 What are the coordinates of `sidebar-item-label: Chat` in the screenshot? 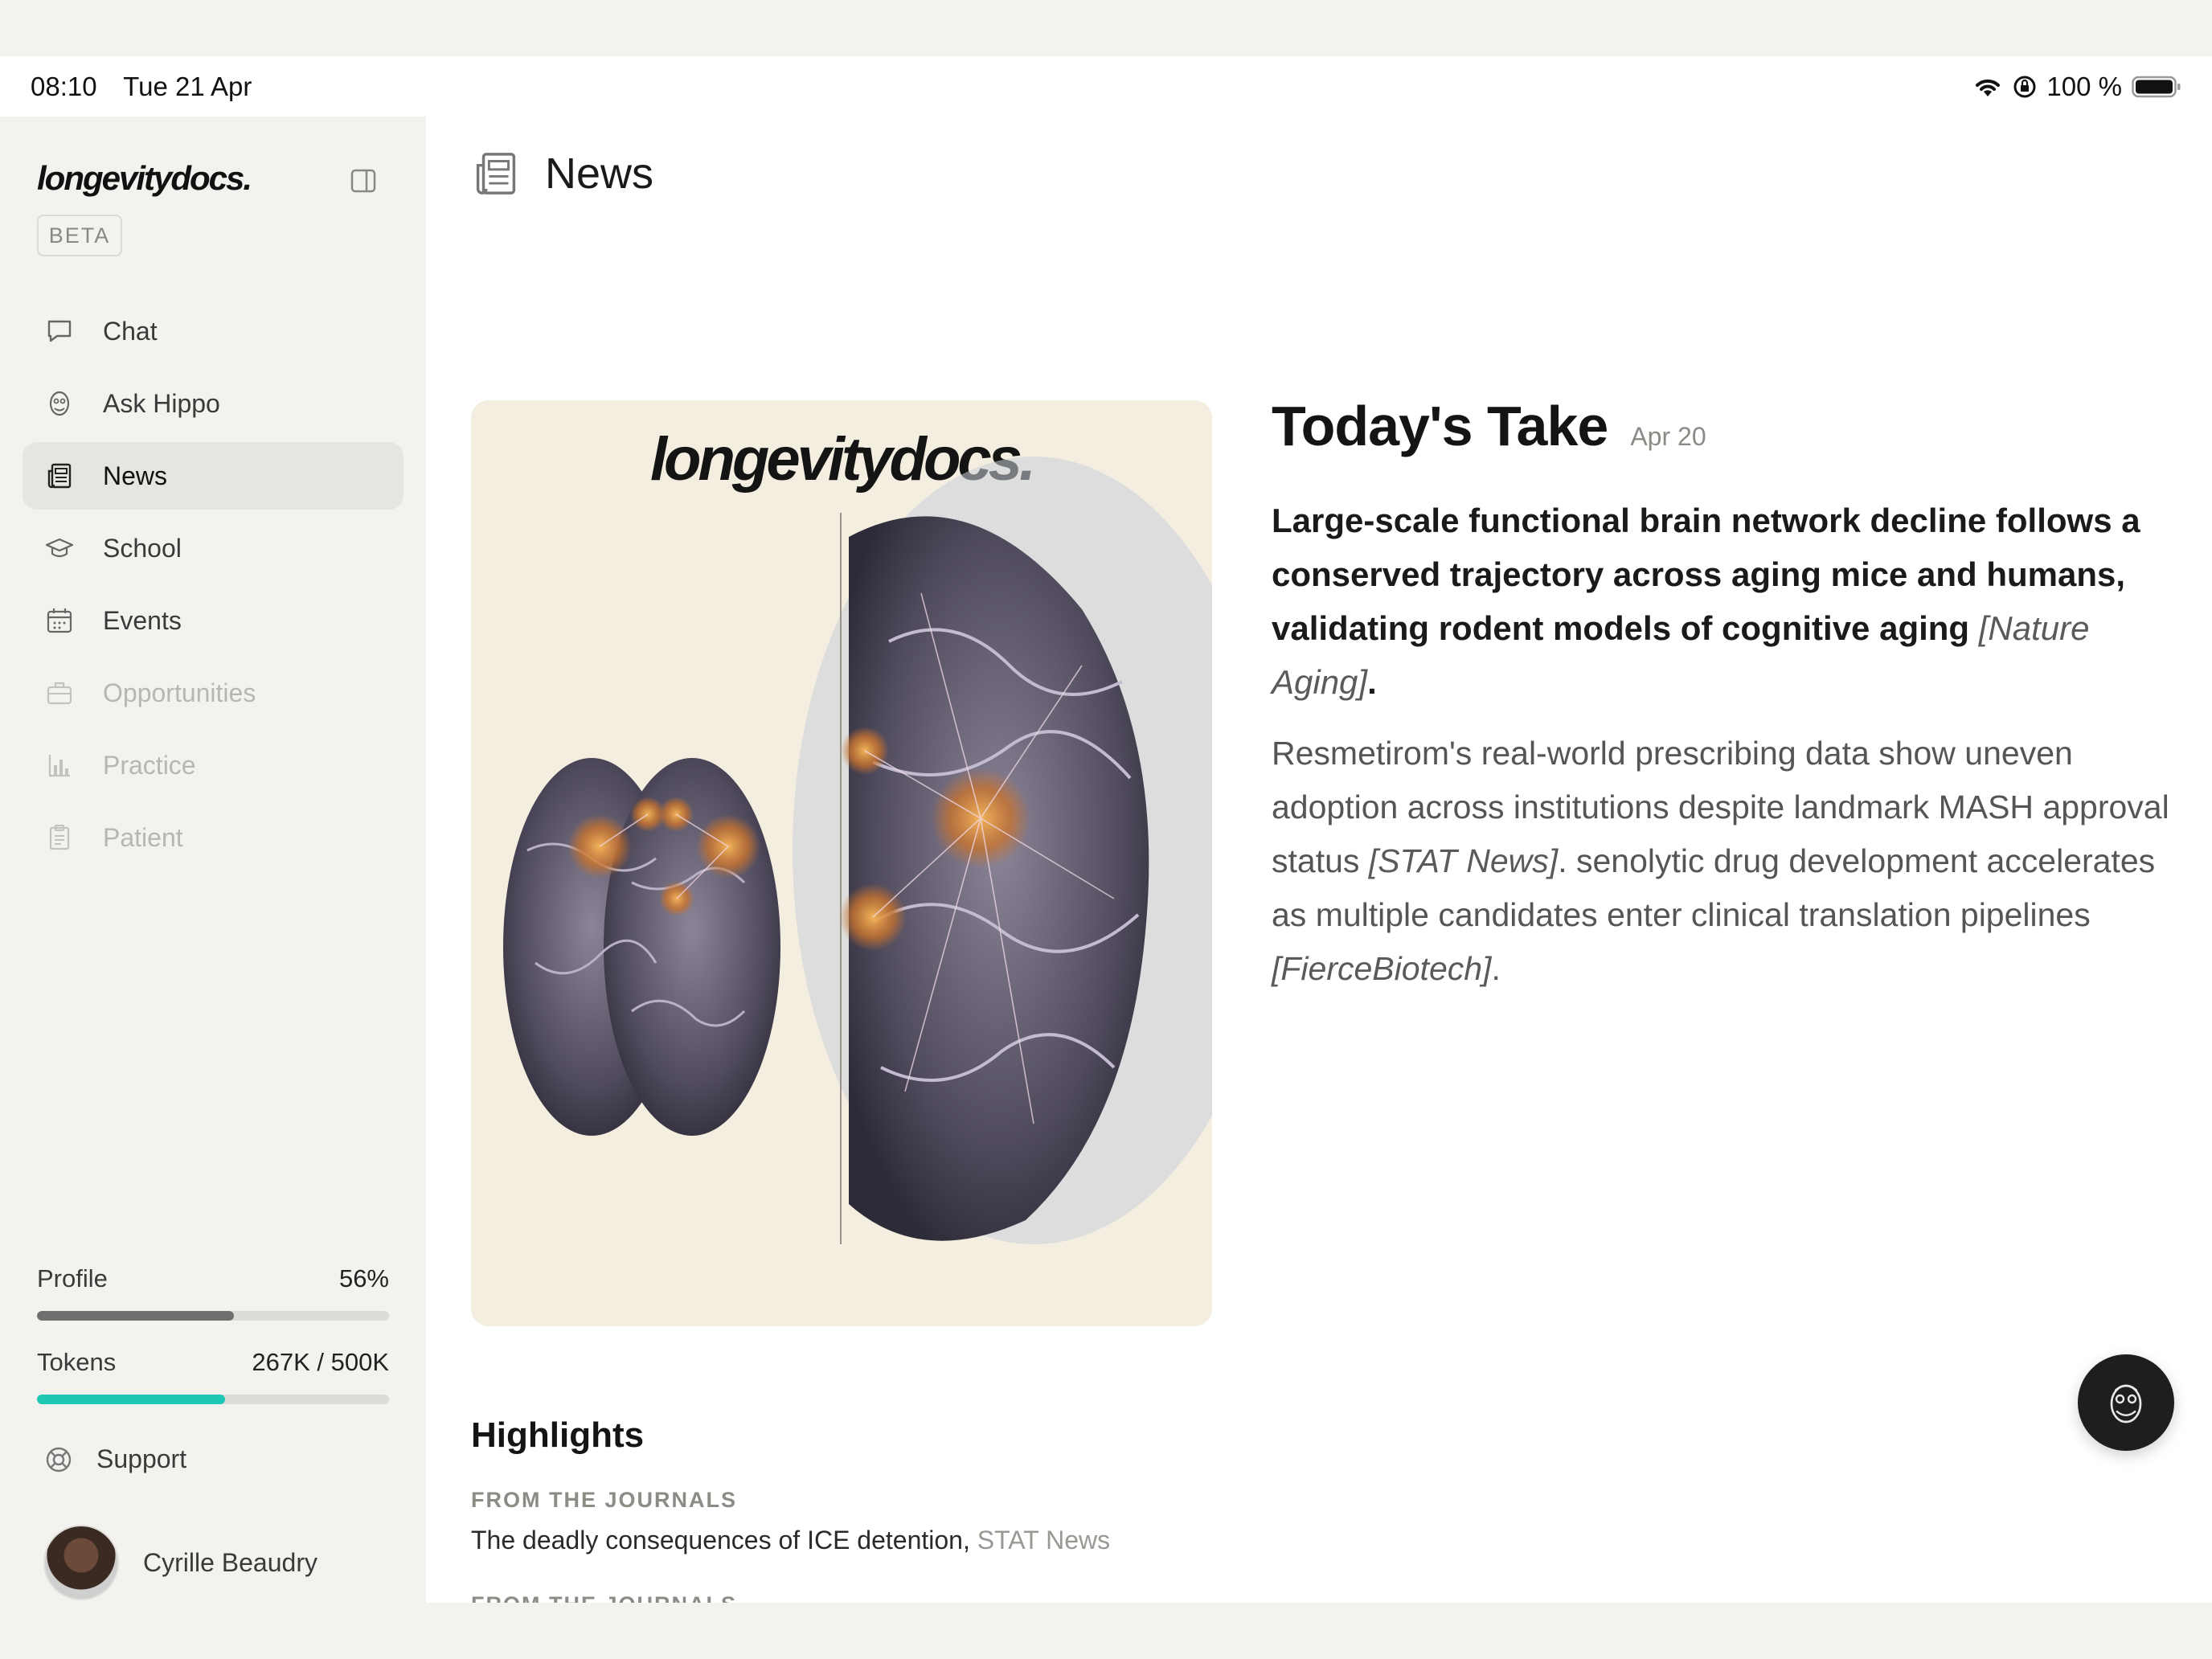 It's located at (130, 331).